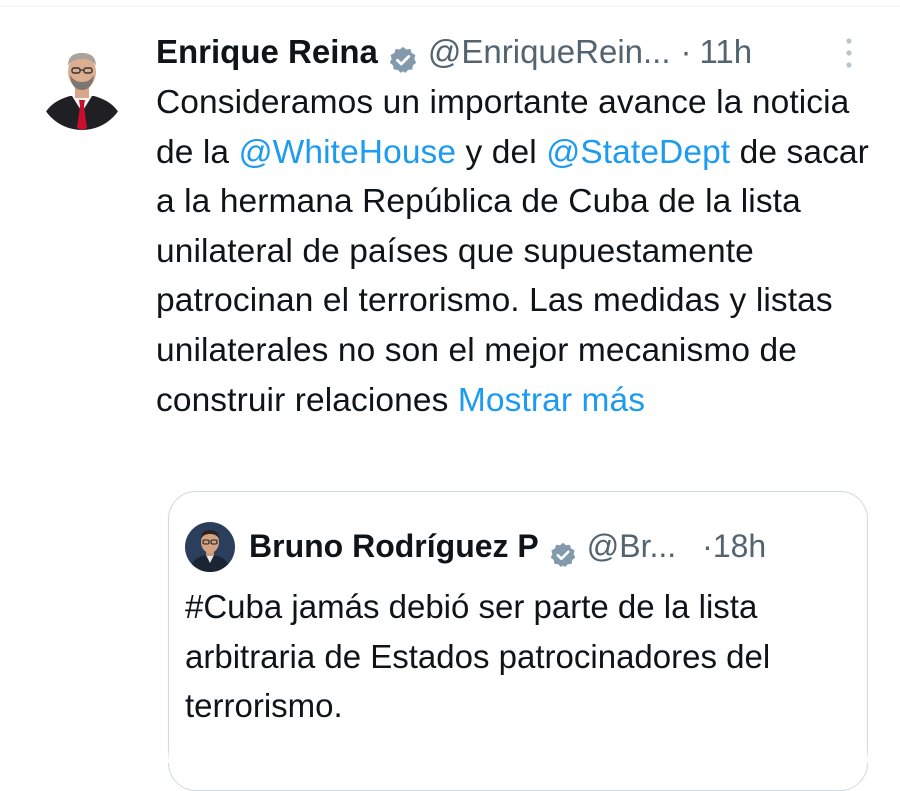 This screenshot has height=791, width=900. I want to click on quoted-tweet-timestamp: ·18h, so click(734, 546).